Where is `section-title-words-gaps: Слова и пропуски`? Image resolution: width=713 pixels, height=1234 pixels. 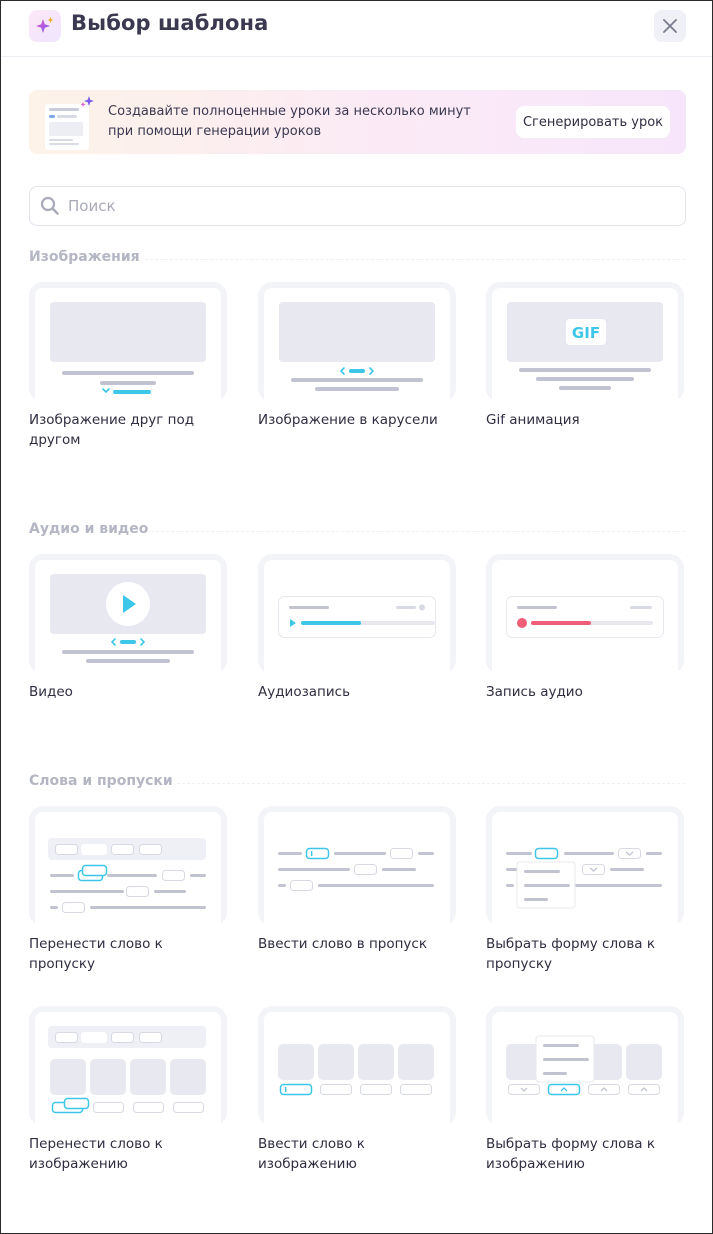 section-title-words-gaps: Слова и пропуски is located at coordinates (101, 781).